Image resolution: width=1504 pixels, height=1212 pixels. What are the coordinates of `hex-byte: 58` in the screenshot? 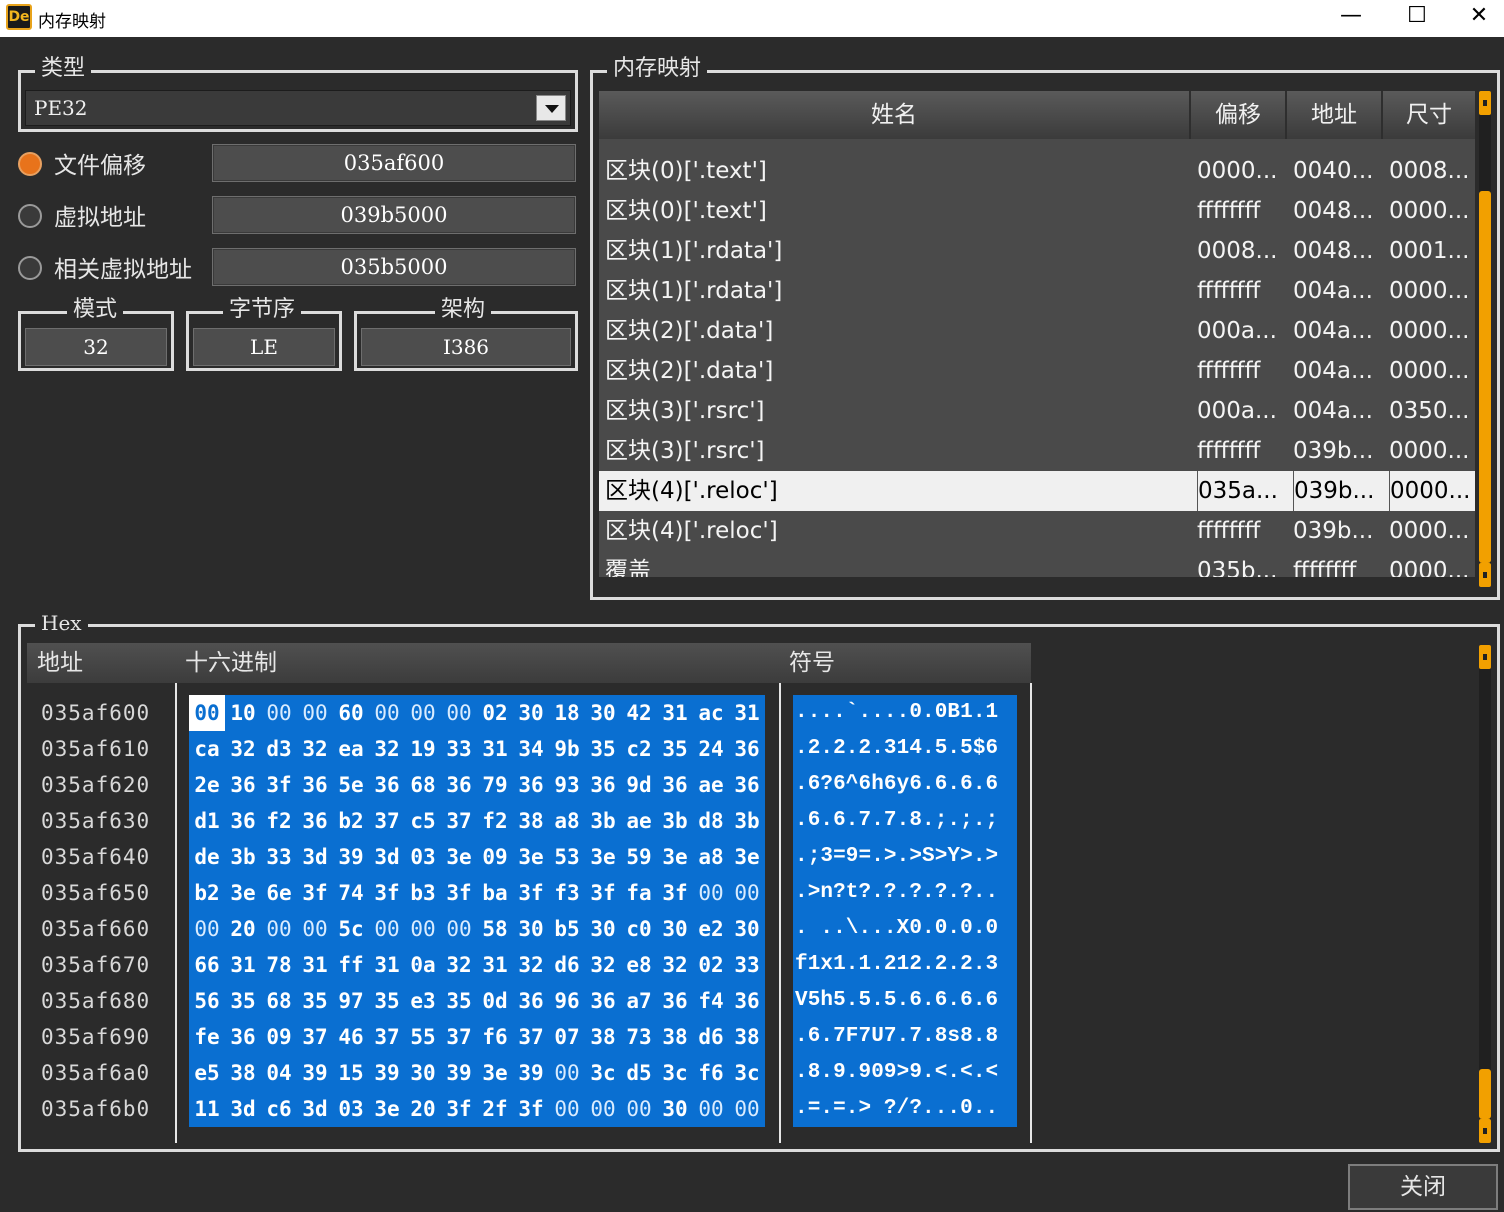 It's located at (495, 929).